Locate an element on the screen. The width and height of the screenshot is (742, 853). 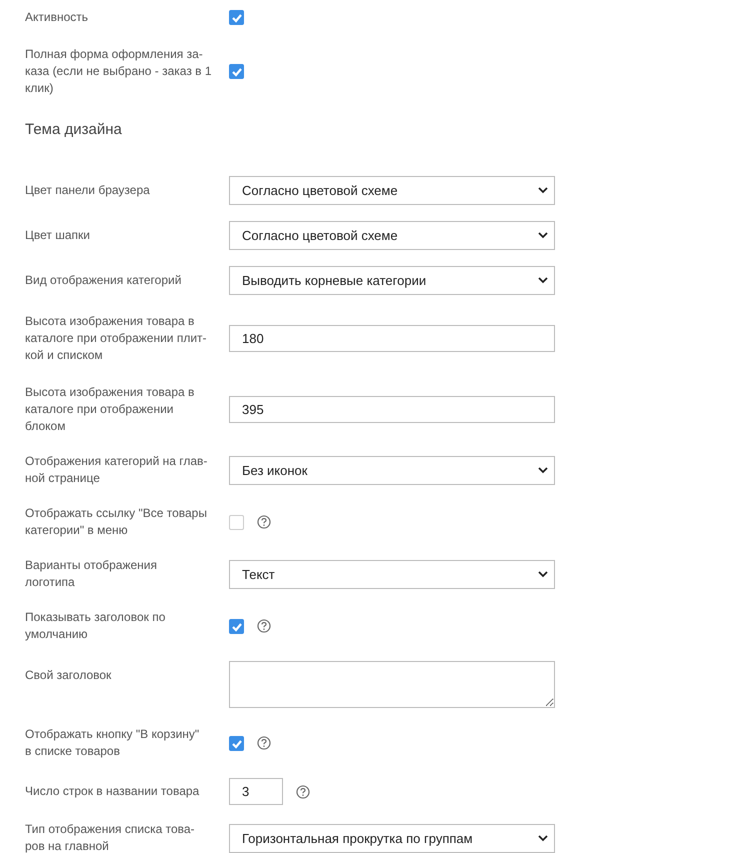
input-field: 180 is located at coordinates (392, 338).